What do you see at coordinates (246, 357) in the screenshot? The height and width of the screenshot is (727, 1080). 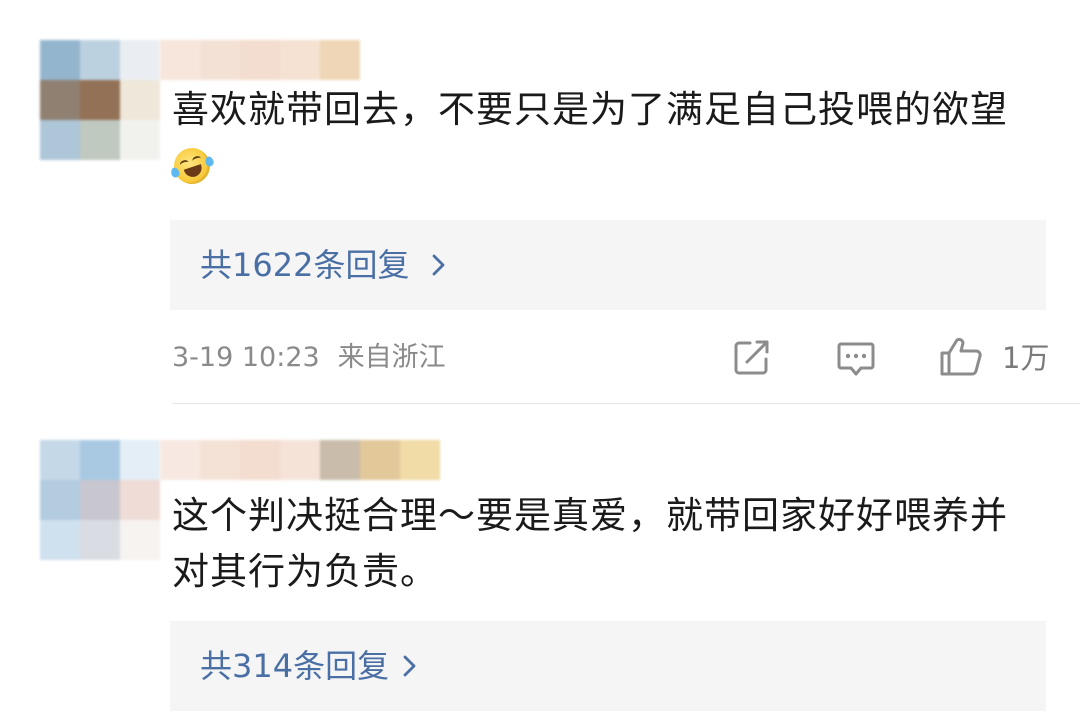 I see `comment-date: 3-19 10:23` at bounding box center [246, 357].